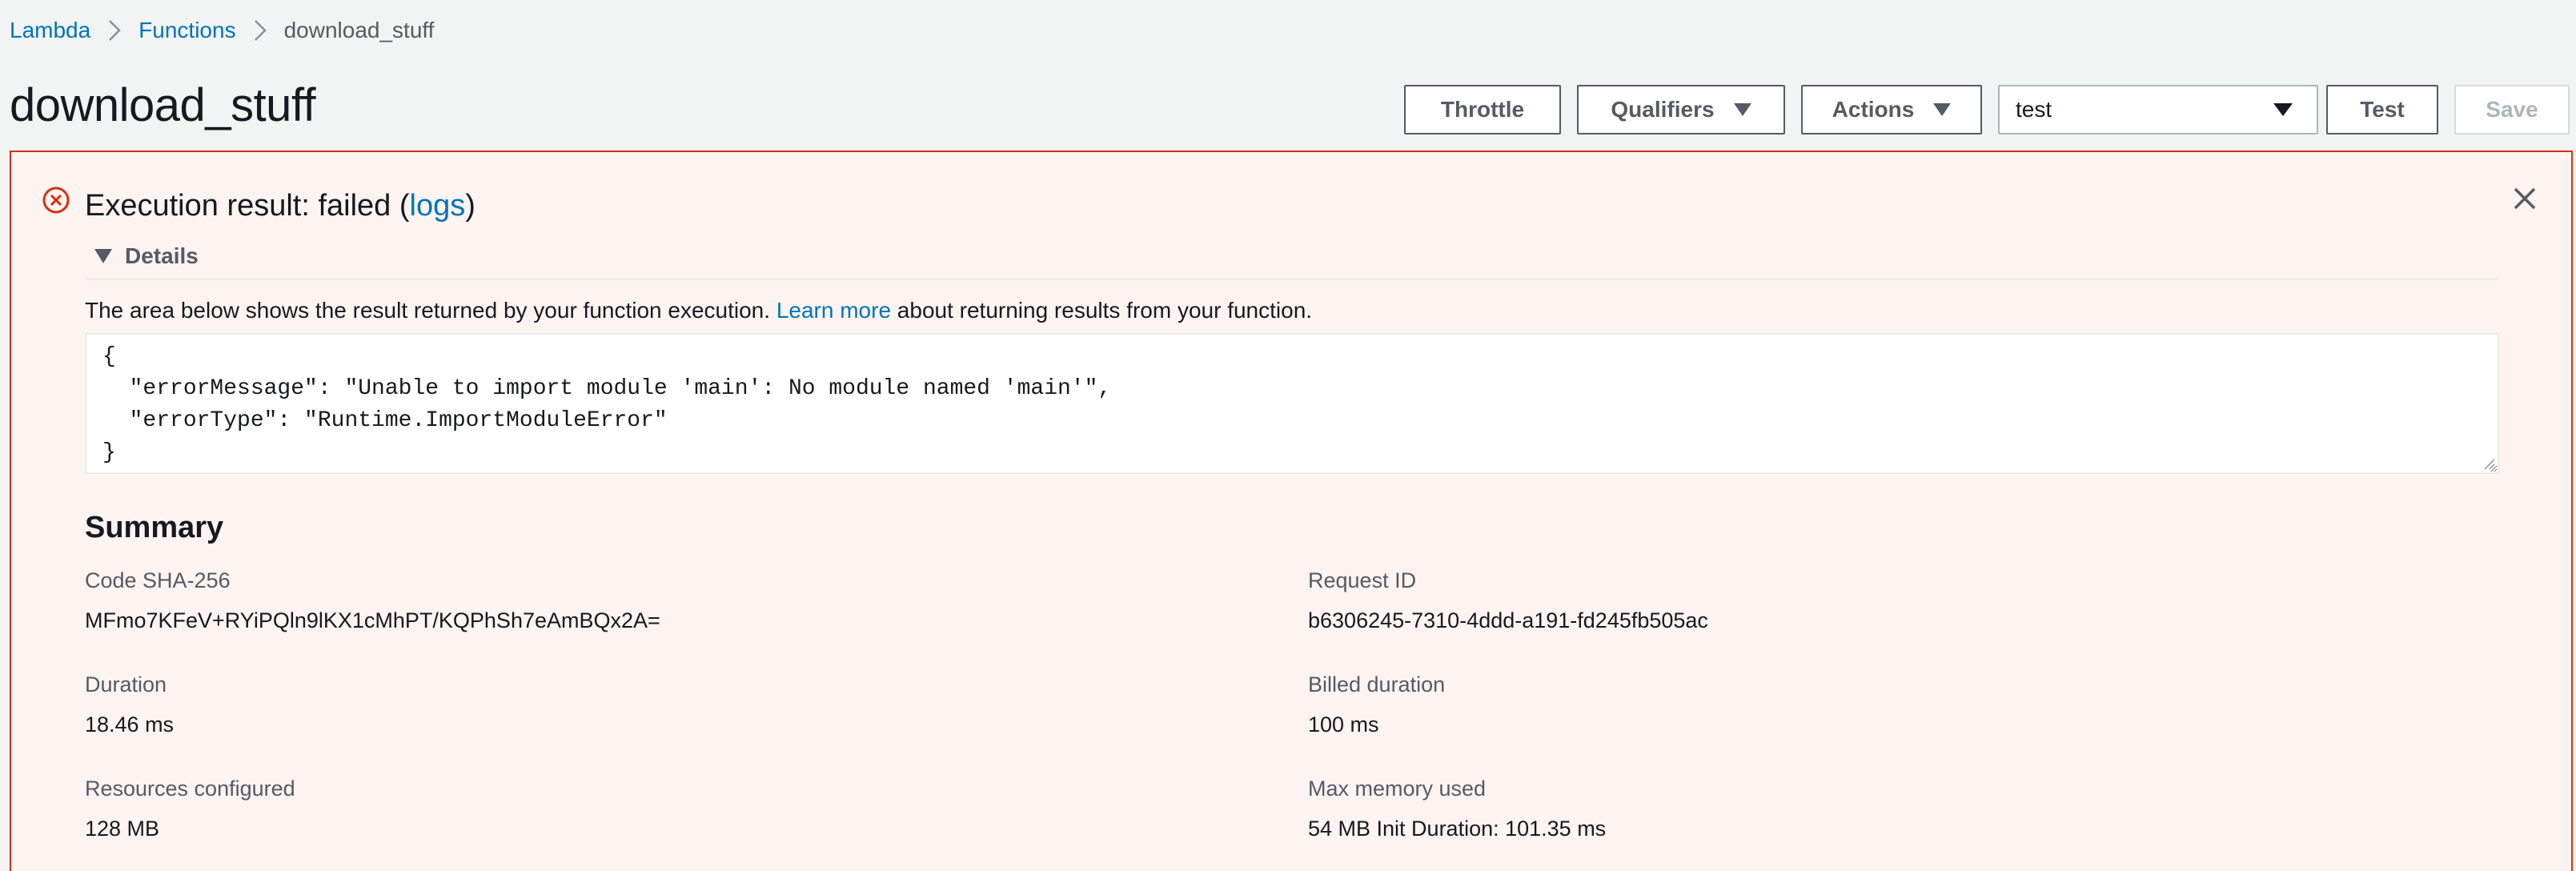 The height and width of the screenshot is (871, 2576). What do you see at coordinates (162, 255) in the screenshot?
I see `details-label: Details` at bounding box center [162, 255].